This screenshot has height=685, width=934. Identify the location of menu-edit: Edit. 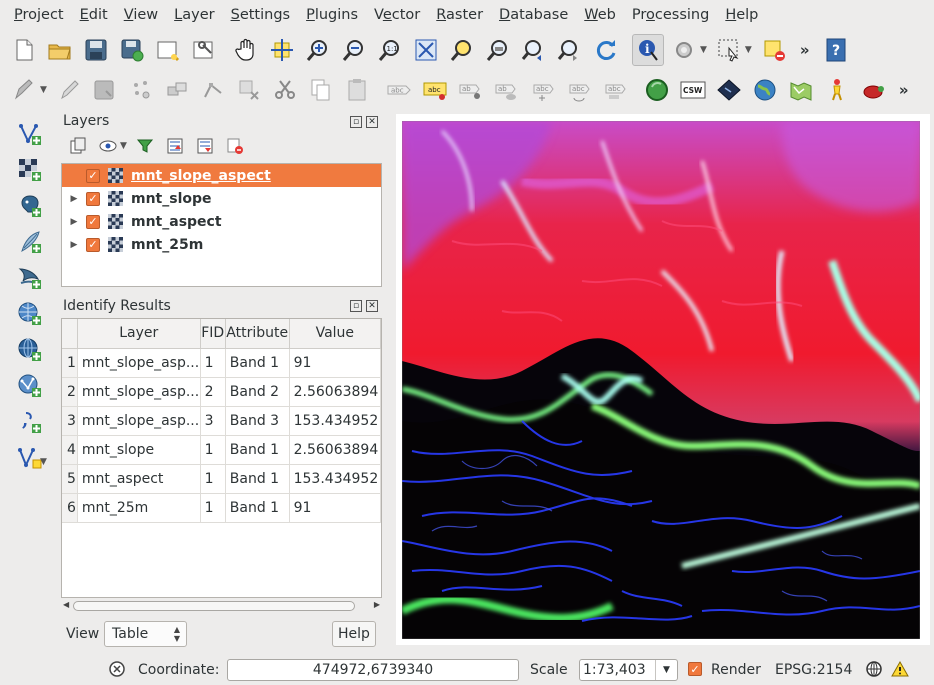
(94, 15).